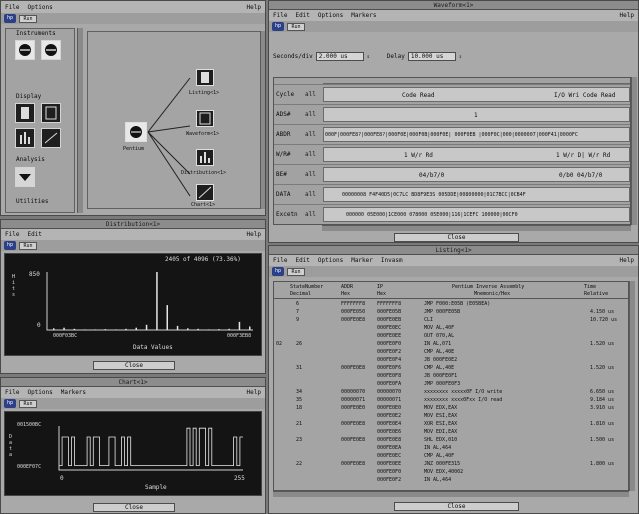 Image resolution: width=639 pixels, height=514 pixels. Describe the element at coordinates (632, 386) in the screenshot. I see `listing-vscroll` at that location.